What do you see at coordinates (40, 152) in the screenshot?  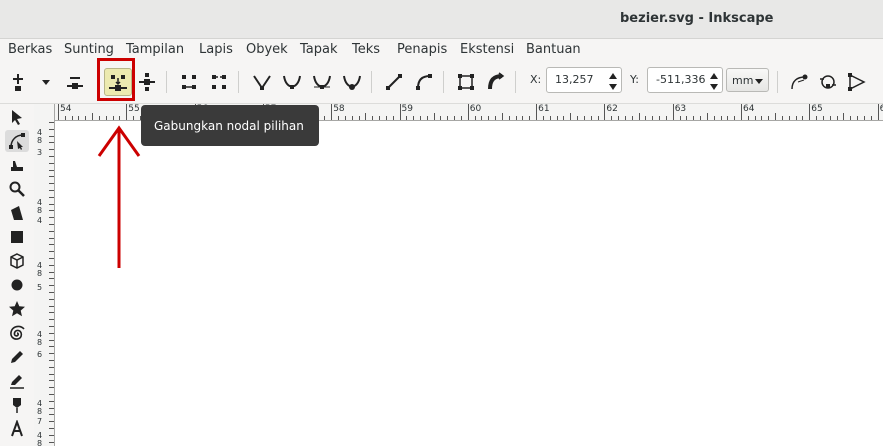 I see `ruler-label: 3` at bounding box center [40, 152].